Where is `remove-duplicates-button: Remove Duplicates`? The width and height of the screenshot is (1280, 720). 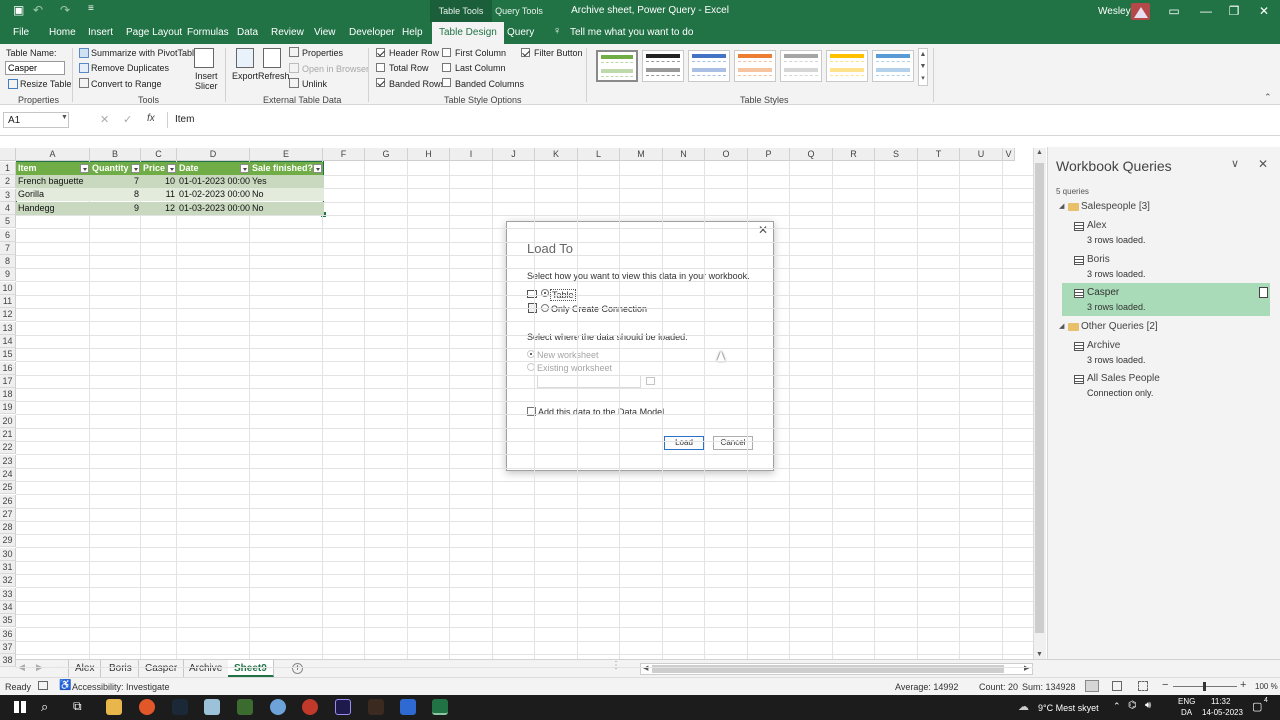 remove-duplicates-button: Remove Duplicates is located at coordinates (130, 68).